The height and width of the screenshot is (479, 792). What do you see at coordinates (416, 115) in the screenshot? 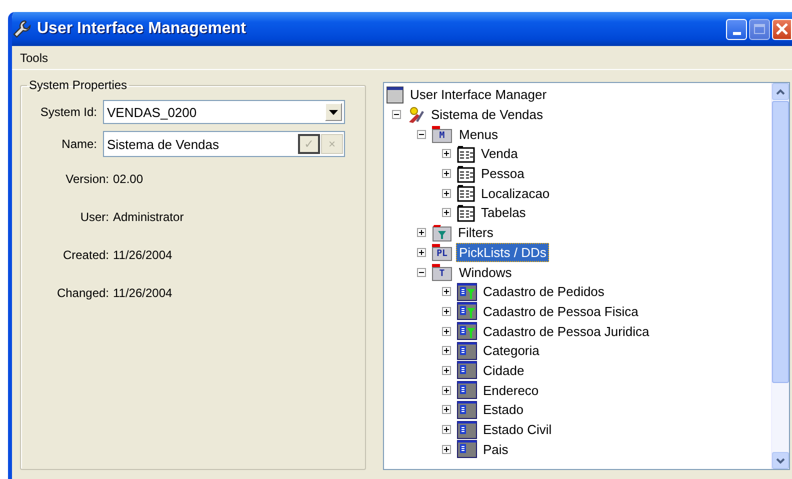
I see `tools-icon` at bounding box center [416, 115].